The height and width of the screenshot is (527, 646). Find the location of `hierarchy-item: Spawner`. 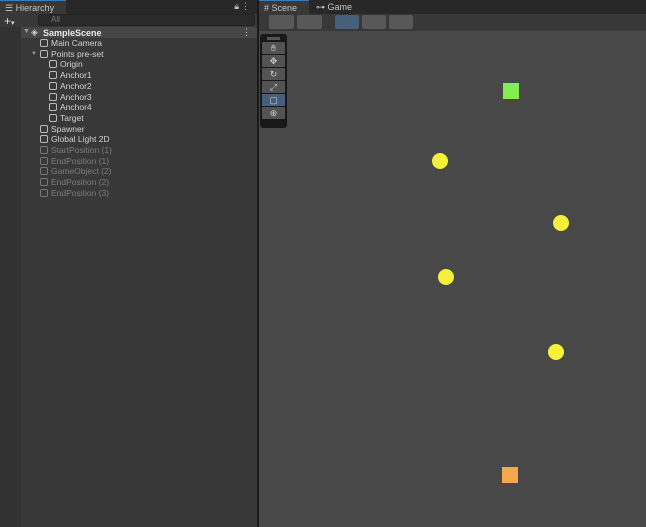

hierarchy-item: Spawner is located at coordinates (62, 129).